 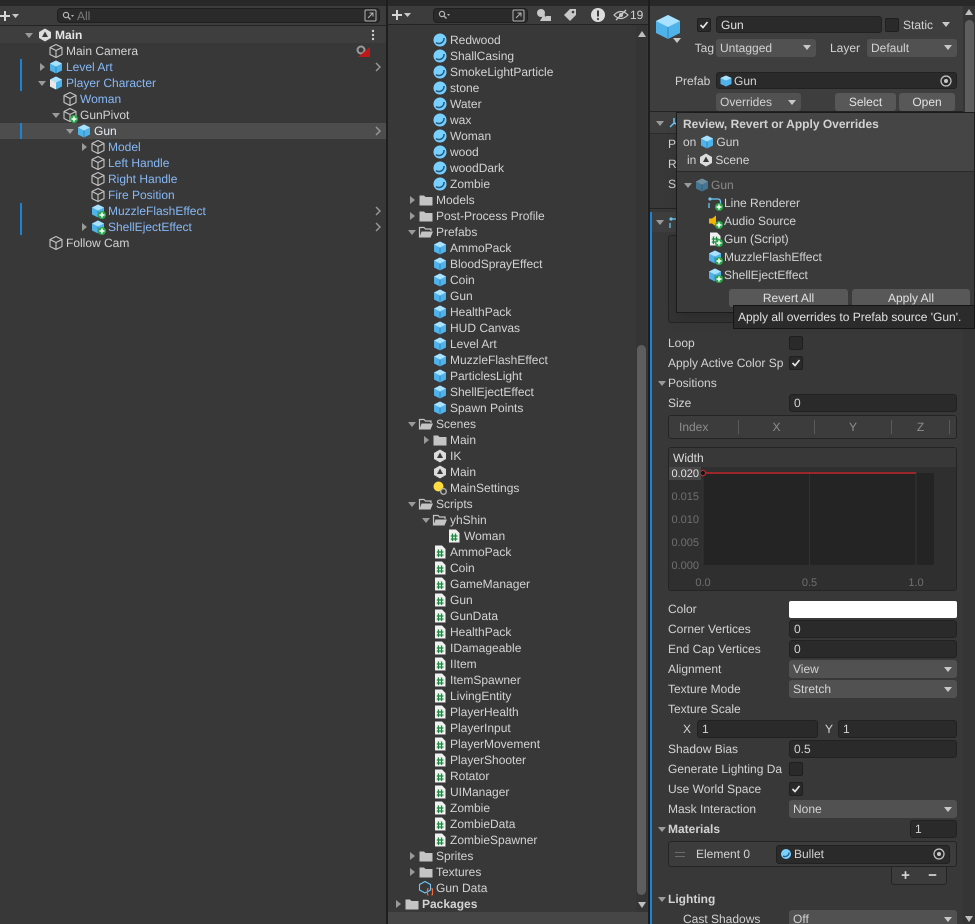 I want to click on project-item: SmokeLightParticle, so click(x=512, y=72).